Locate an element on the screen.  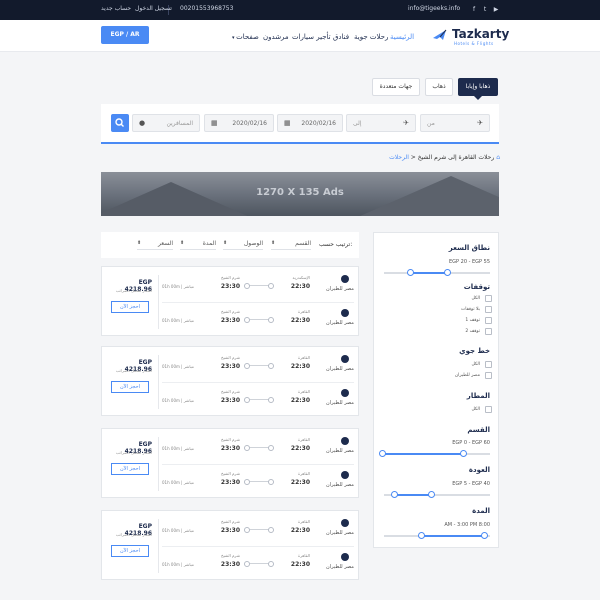
stops-option-two: 2 توقف is located at coordinates (438, 332).